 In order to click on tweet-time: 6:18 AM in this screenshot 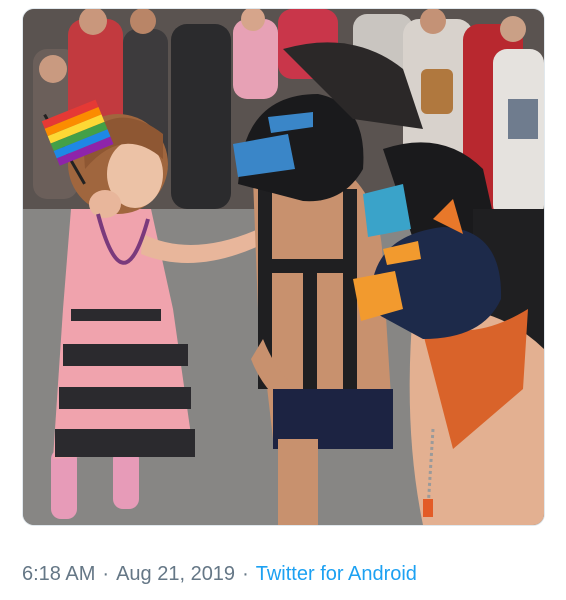, I will do `click(58, 574)`.